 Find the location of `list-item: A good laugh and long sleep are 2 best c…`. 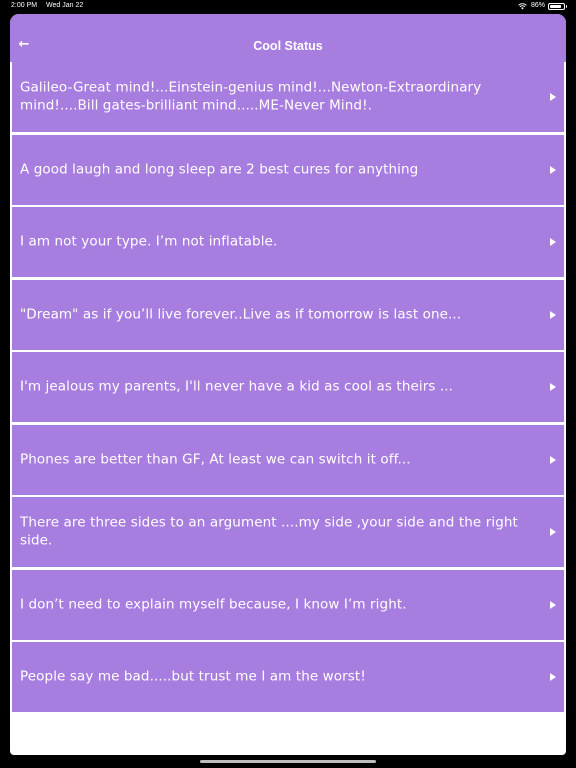

list-item: A good laugh and long sleep are 2 best c… is located at coordinates (288, 169).